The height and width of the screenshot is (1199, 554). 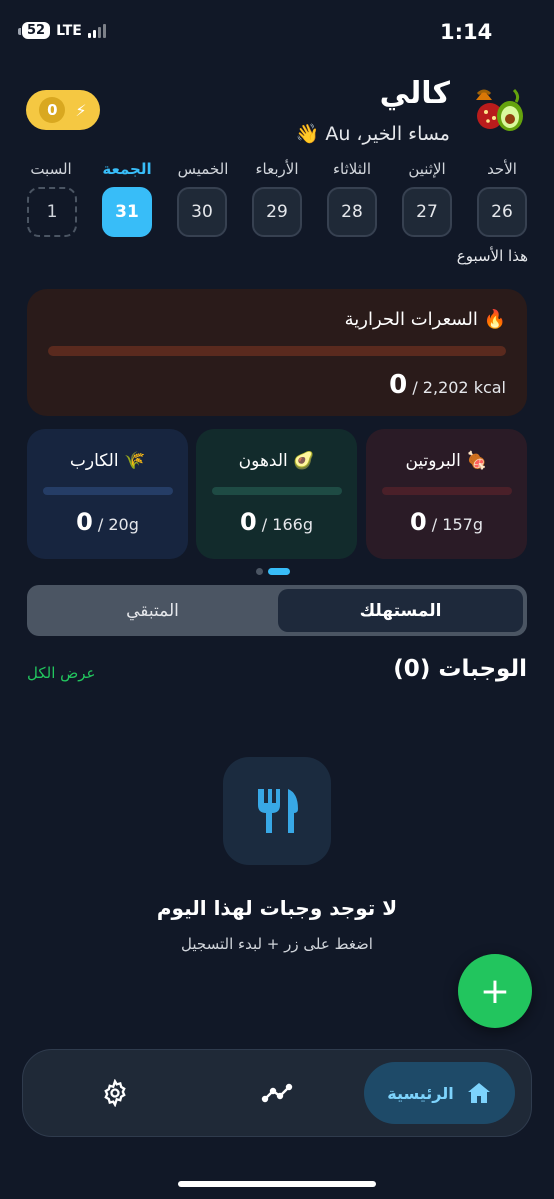 What do you see at coordinates (433, 461) in the screenshot?
I see `protein-title: البروتين` at bounding box center [433, 461].